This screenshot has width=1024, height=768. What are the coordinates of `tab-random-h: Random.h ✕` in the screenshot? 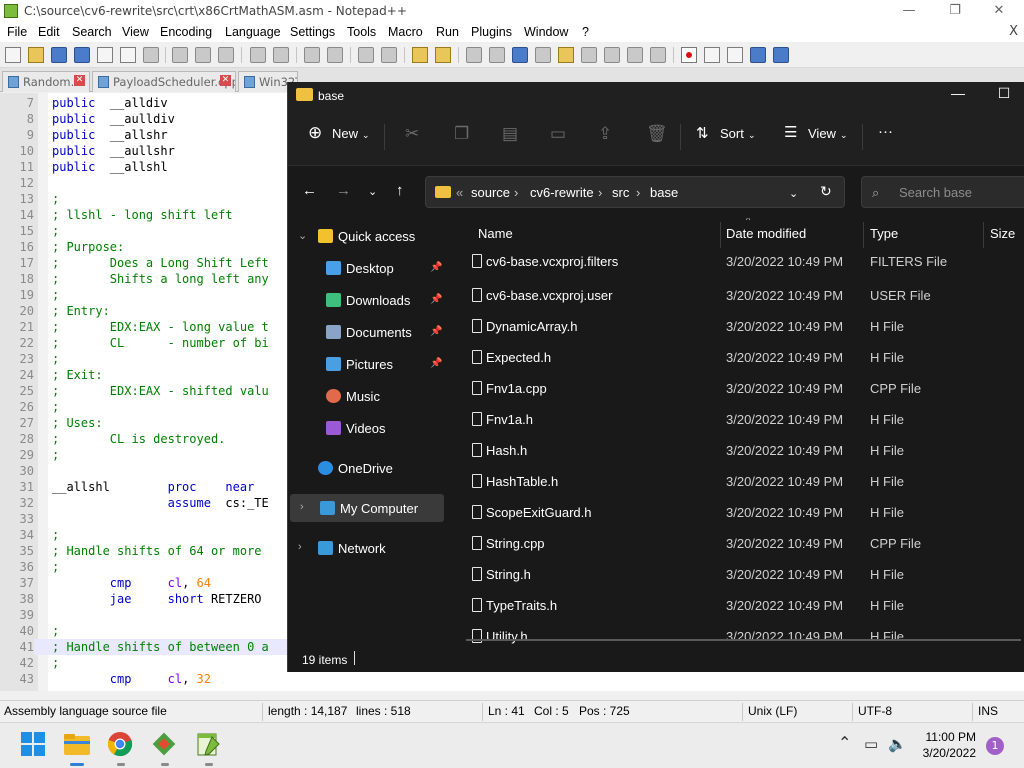 It's located at (46, 81).